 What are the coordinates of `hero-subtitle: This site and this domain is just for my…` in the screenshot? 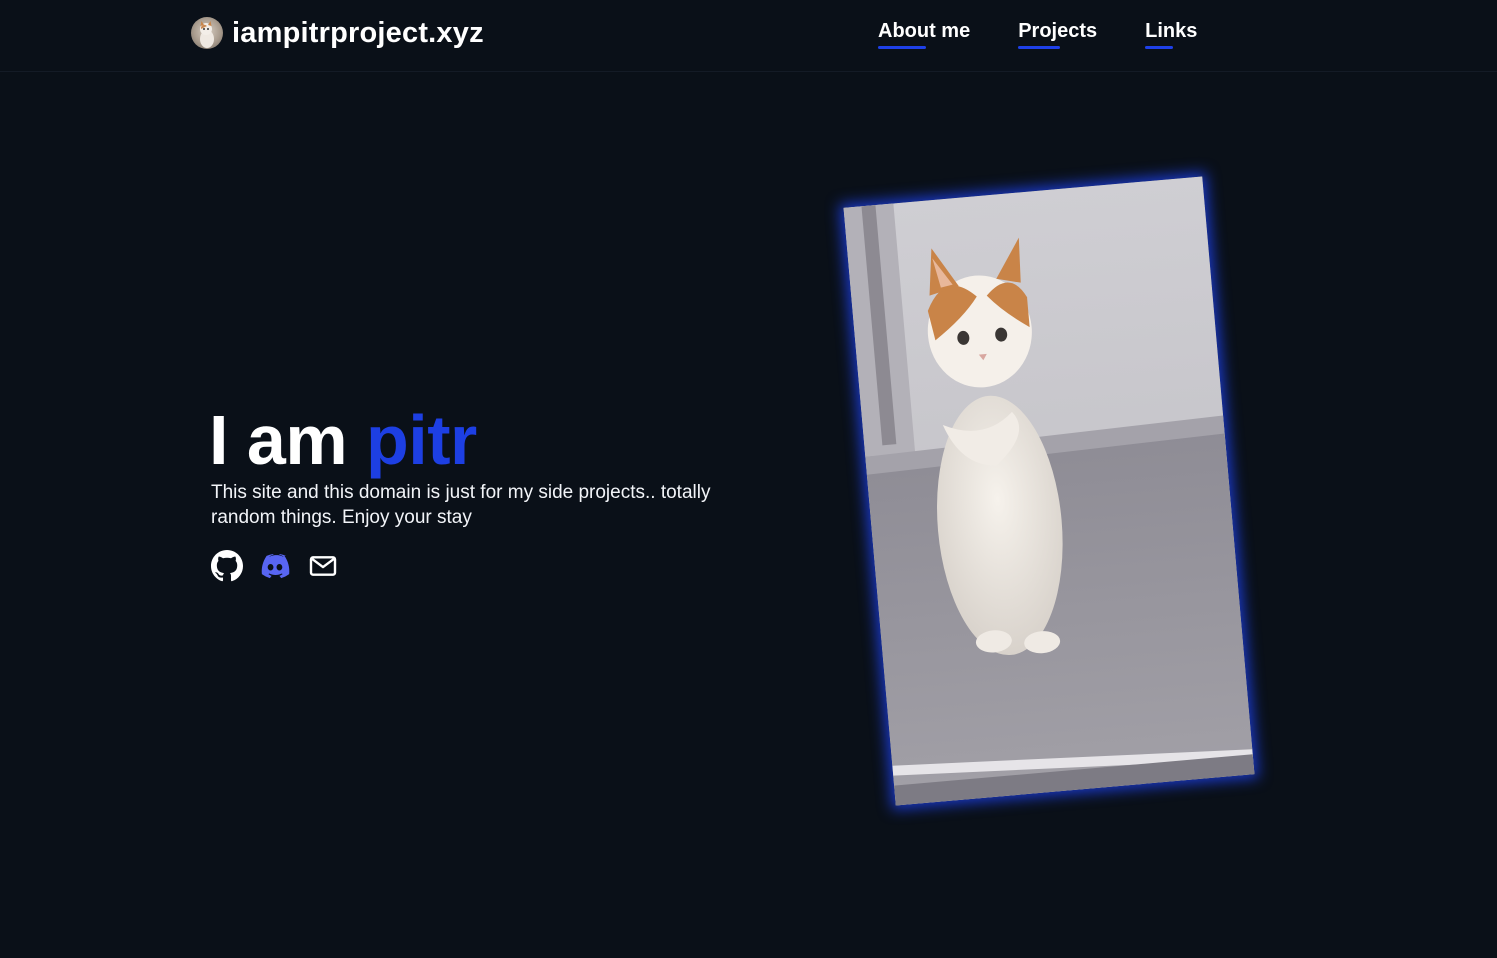 It's located at (461, 505).